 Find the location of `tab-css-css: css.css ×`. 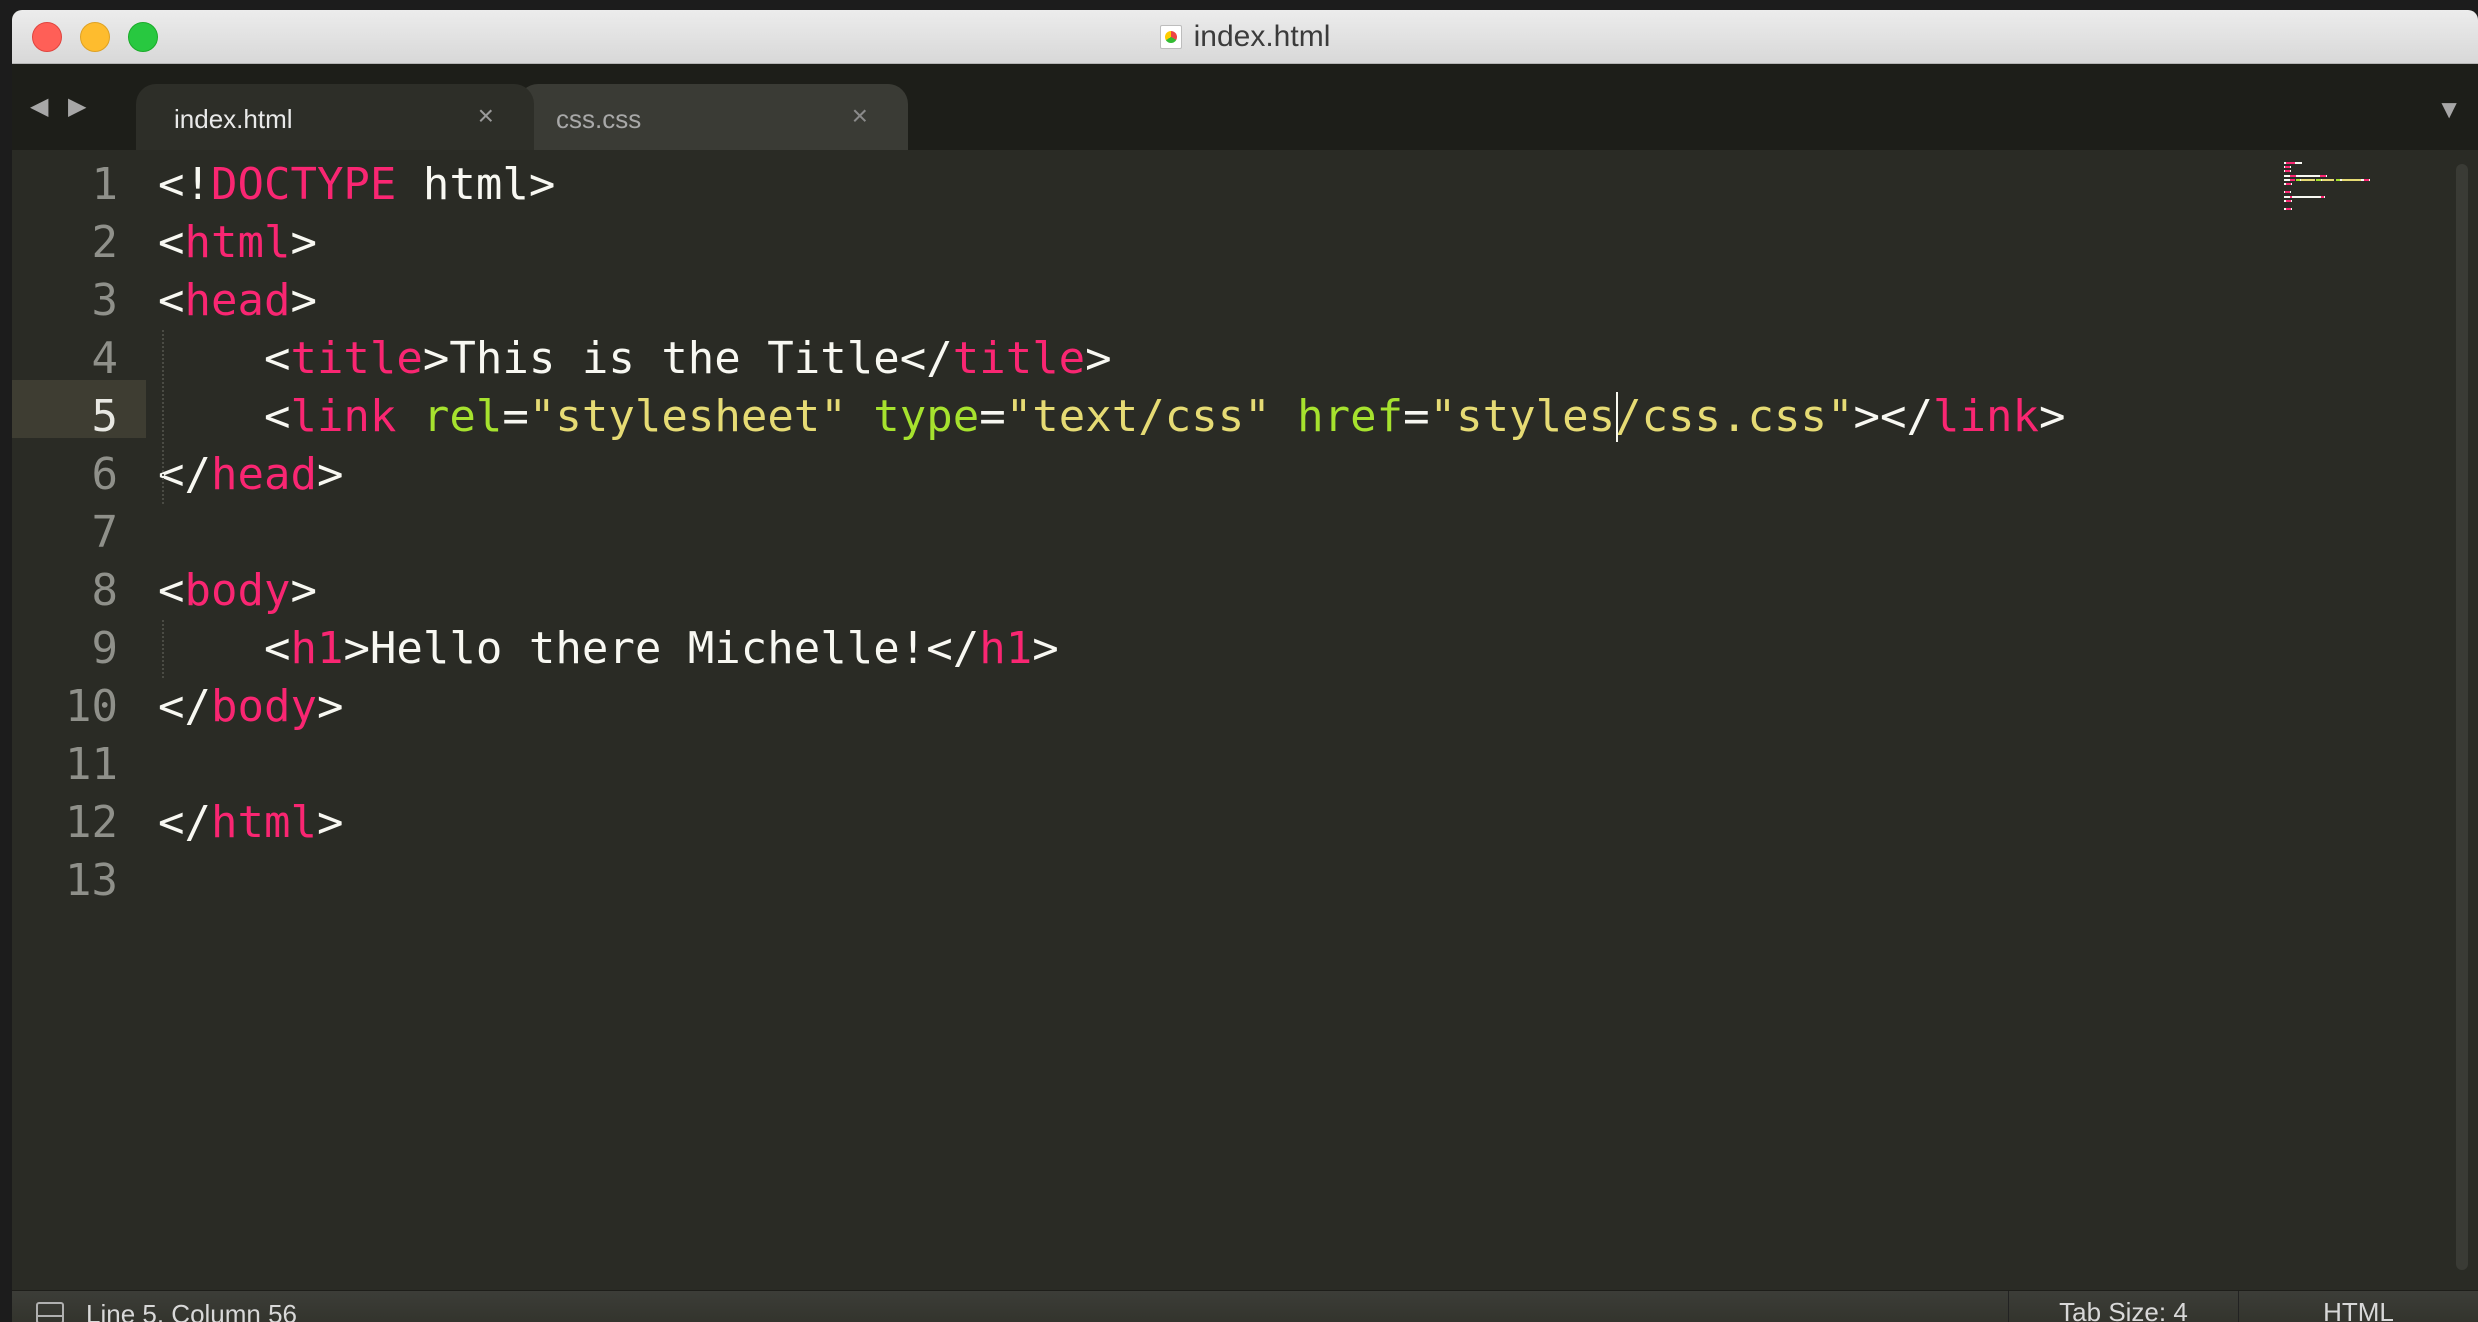

tab-css-css: css.css × is located at coordinates (713, 117).